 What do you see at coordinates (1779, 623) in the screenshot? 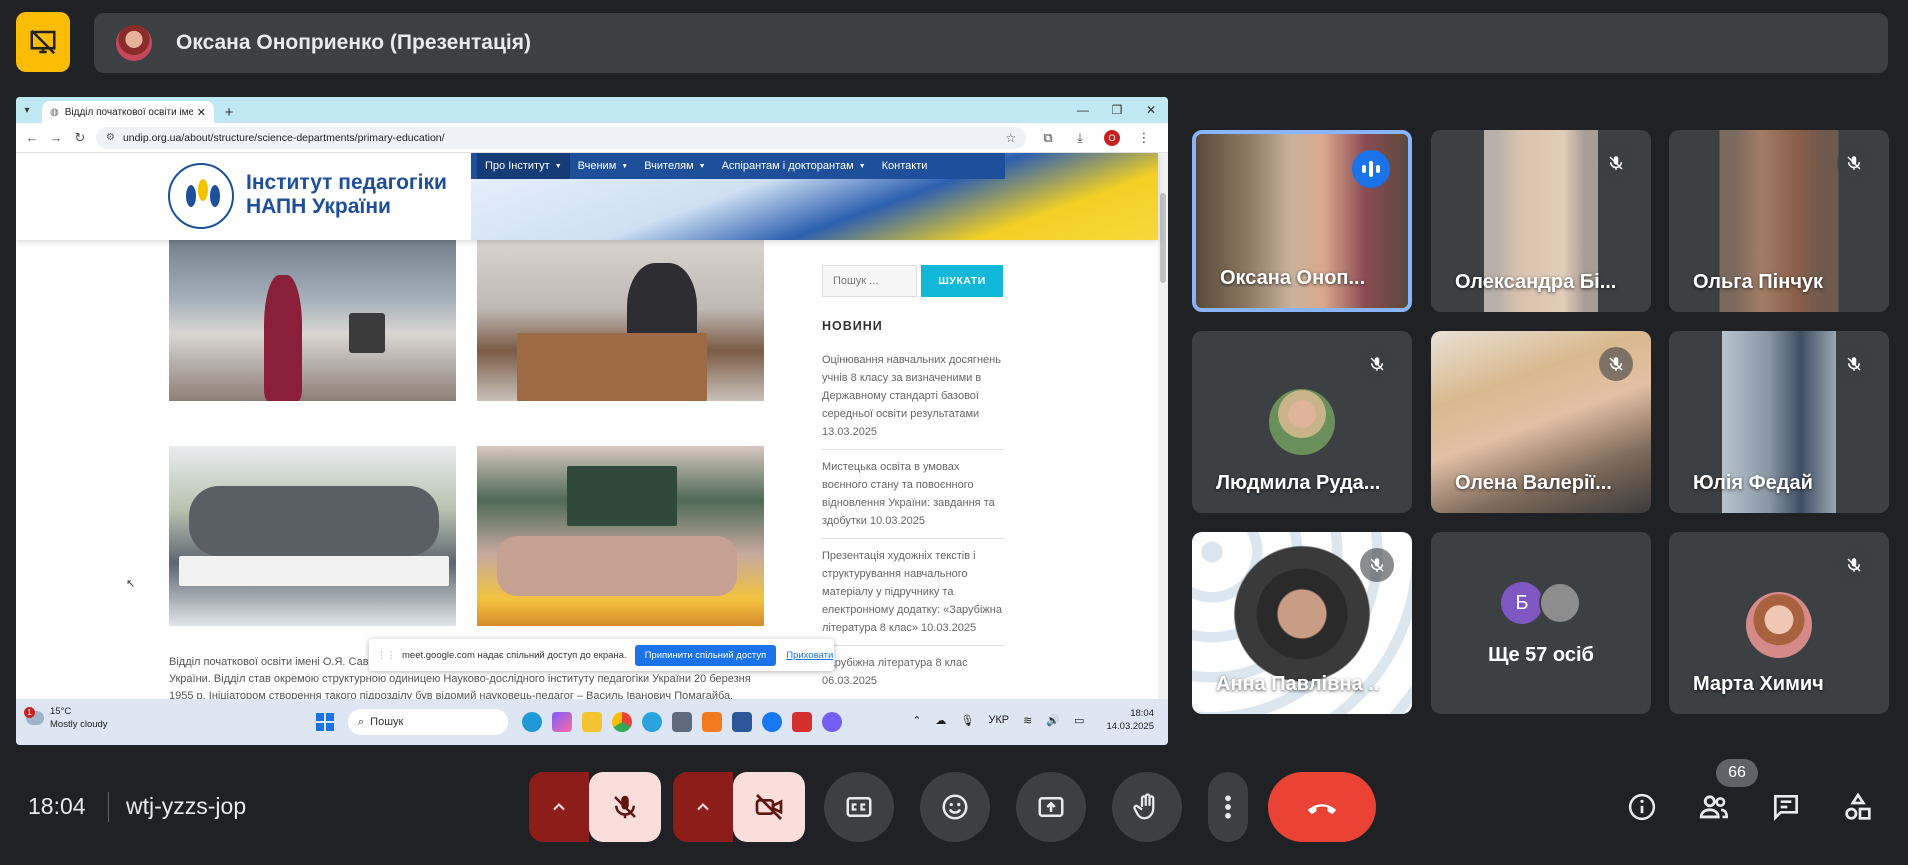
I see `participant-tile: Марта Химич` at bounding box center [1779, 623].